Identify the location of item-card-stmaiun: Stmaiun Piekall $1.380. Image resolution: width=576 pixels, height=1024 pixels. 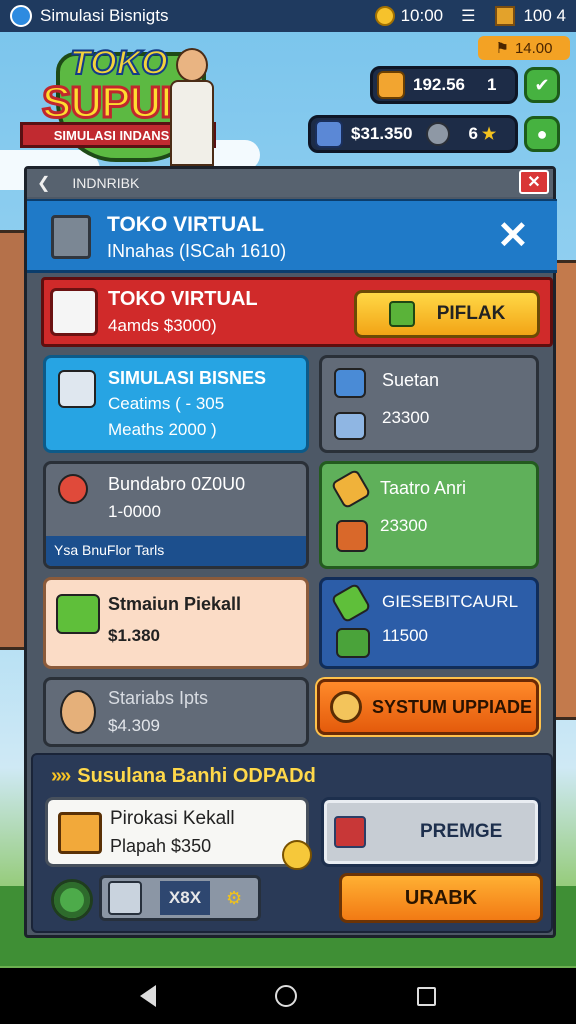
(176, 623).